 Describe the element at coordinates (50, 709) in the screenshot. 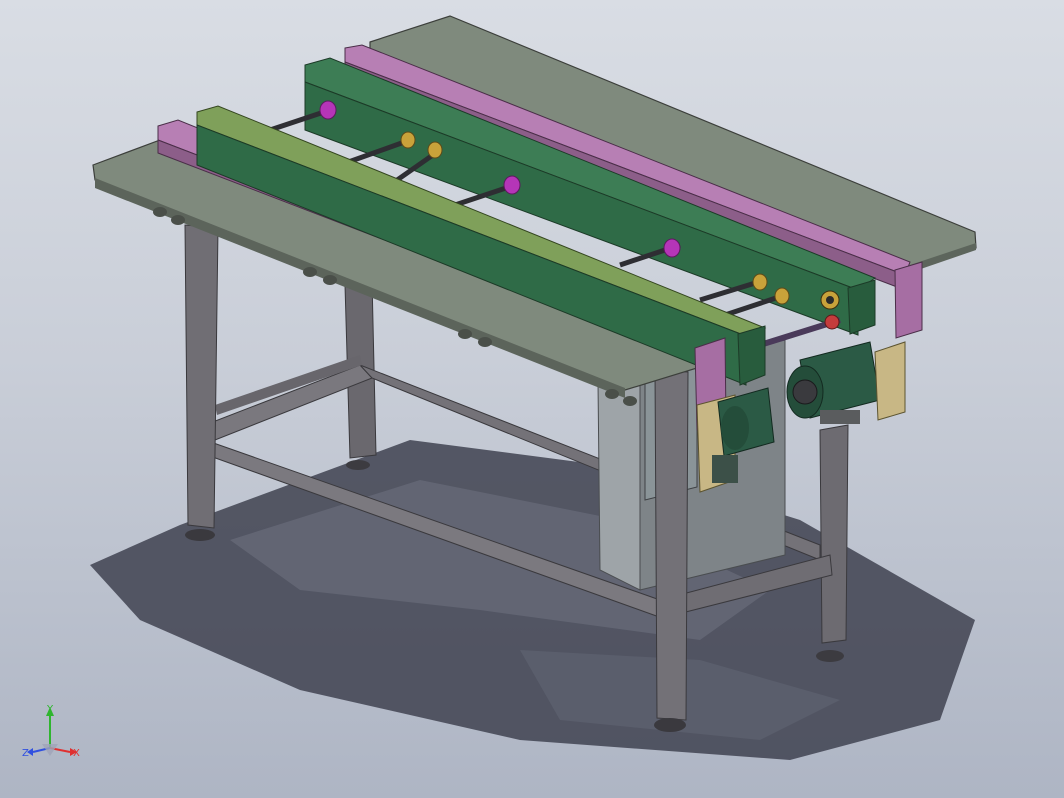

I see `axis-y-label: Y` at that location.